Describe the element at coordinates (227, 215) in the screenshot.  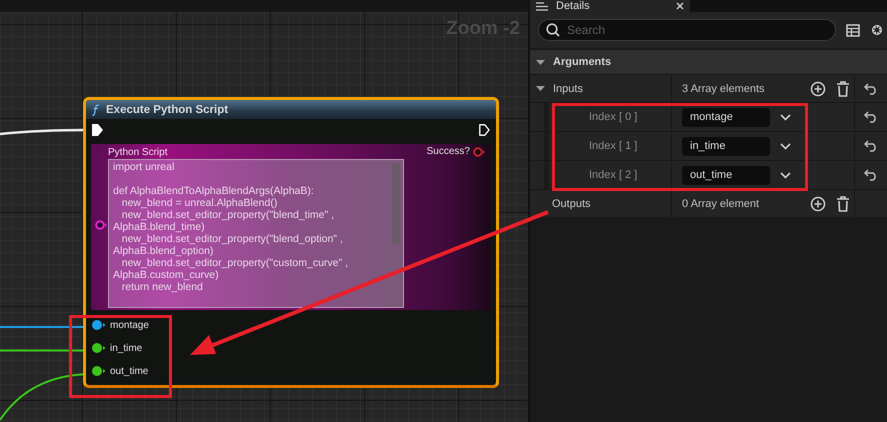
I see `code-line: new_blend.set_editor_property("blend_time" ,` at that location.